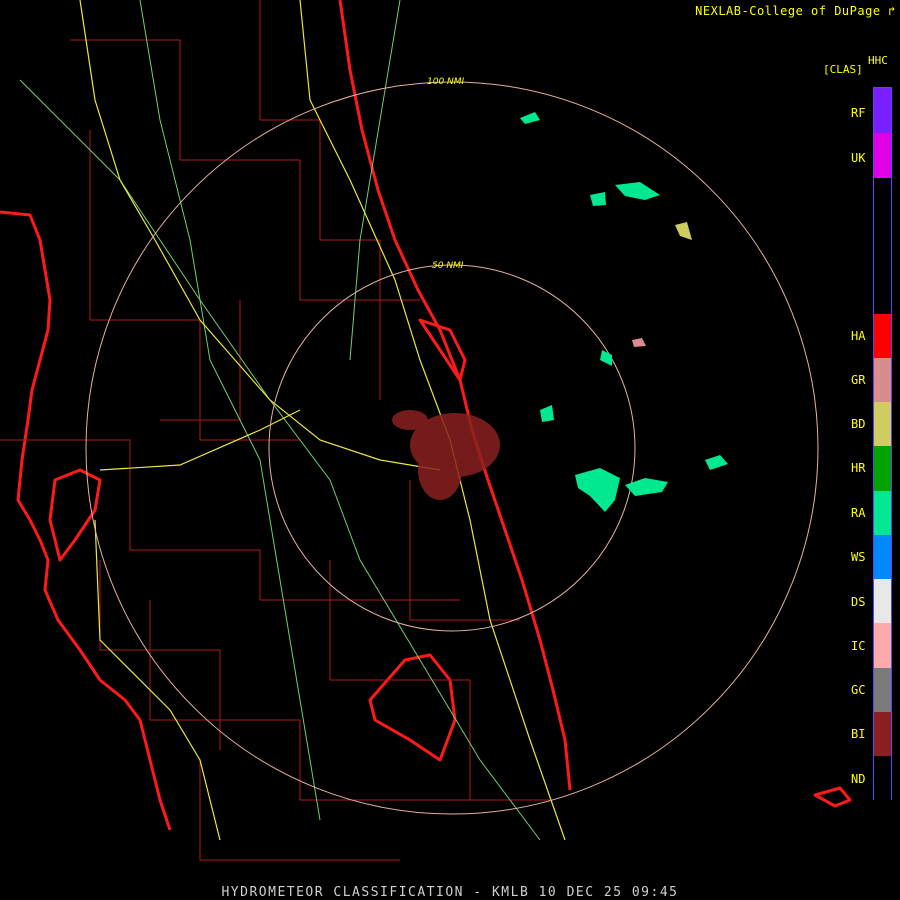  What do you see at coordinates (448, 266) in the screenshot?
I see `ring-label-50: 50 NMI` at bounding box center [448, 266].